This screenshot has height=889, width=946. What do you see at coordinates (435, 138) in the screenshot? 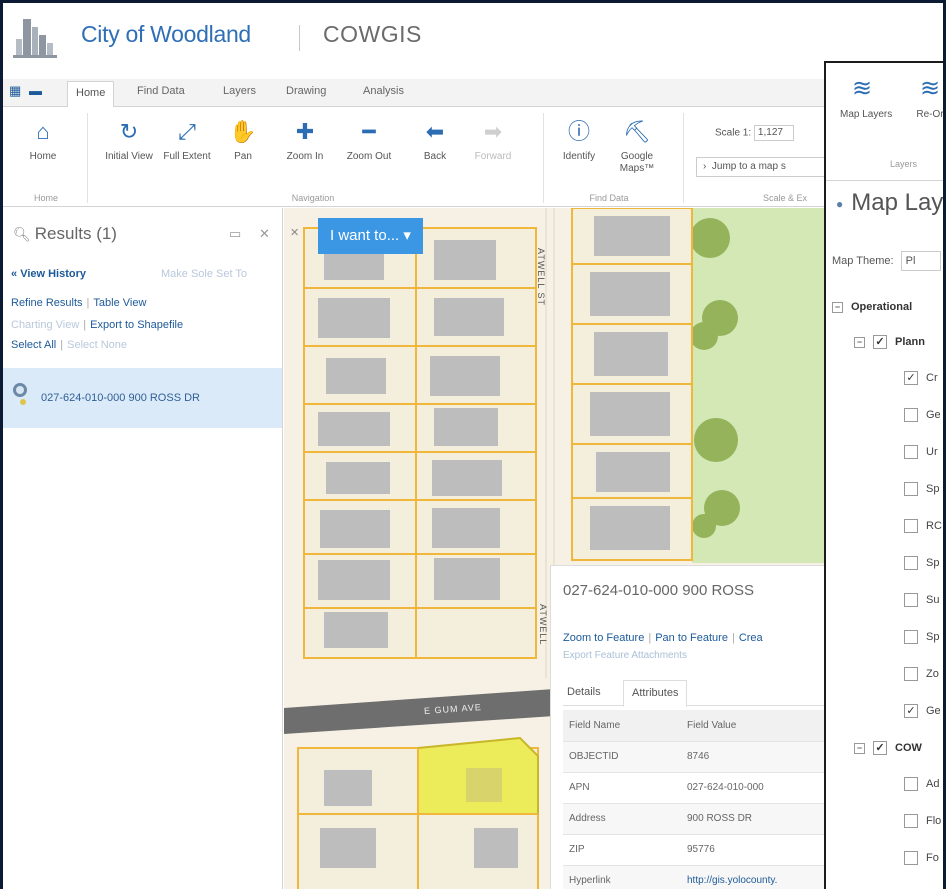
I see `back-button: ⬅ Back` at bounding box center [435, 138].